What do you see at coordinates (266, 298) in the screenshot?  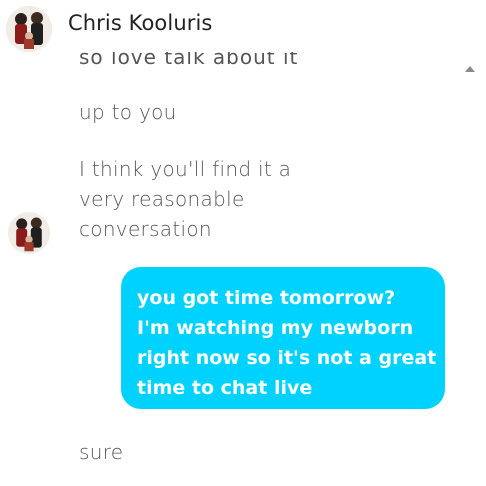 I see `message-line: you got time tomorrow?` at bounding box center [266, 298].